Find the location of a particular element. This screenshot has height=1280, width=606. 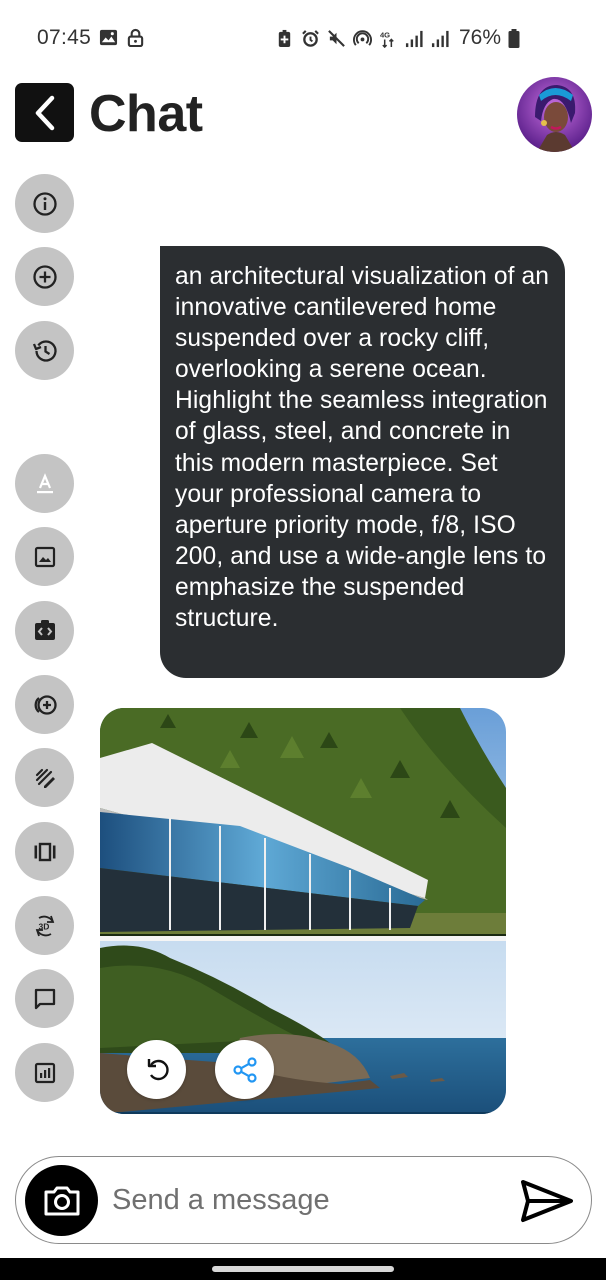

info-icon is located at coordinates (44, 203).